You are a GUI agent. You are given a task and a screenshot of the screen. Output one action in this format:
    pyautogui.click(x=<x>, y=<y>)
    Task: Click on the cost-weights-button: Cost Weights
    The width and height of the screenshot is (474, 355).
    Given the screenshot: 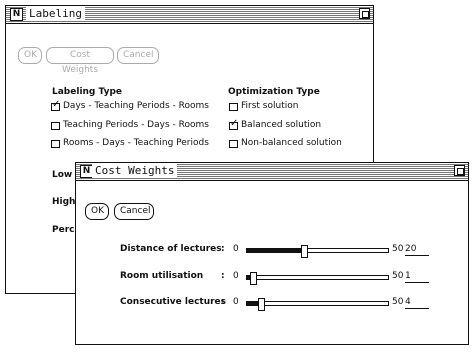 What is the action you would take?
    pyautogui.click(x=80, y=61)
    